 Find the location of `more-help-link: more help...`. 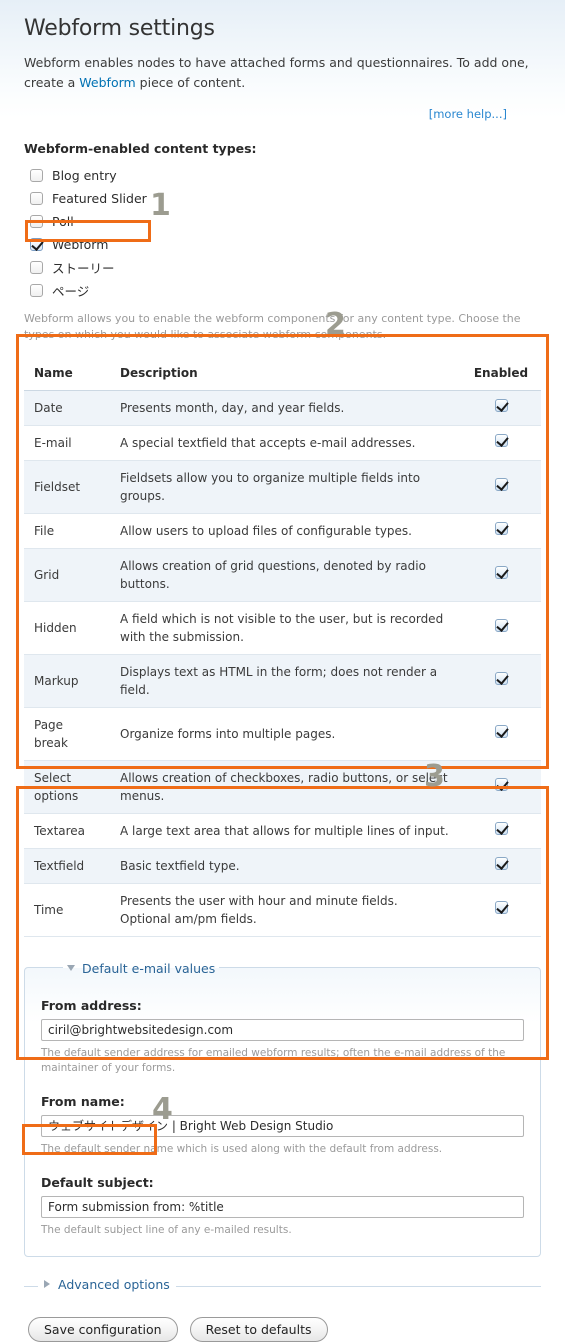

more-help-link: more help... is located at coordinates (467, 114).